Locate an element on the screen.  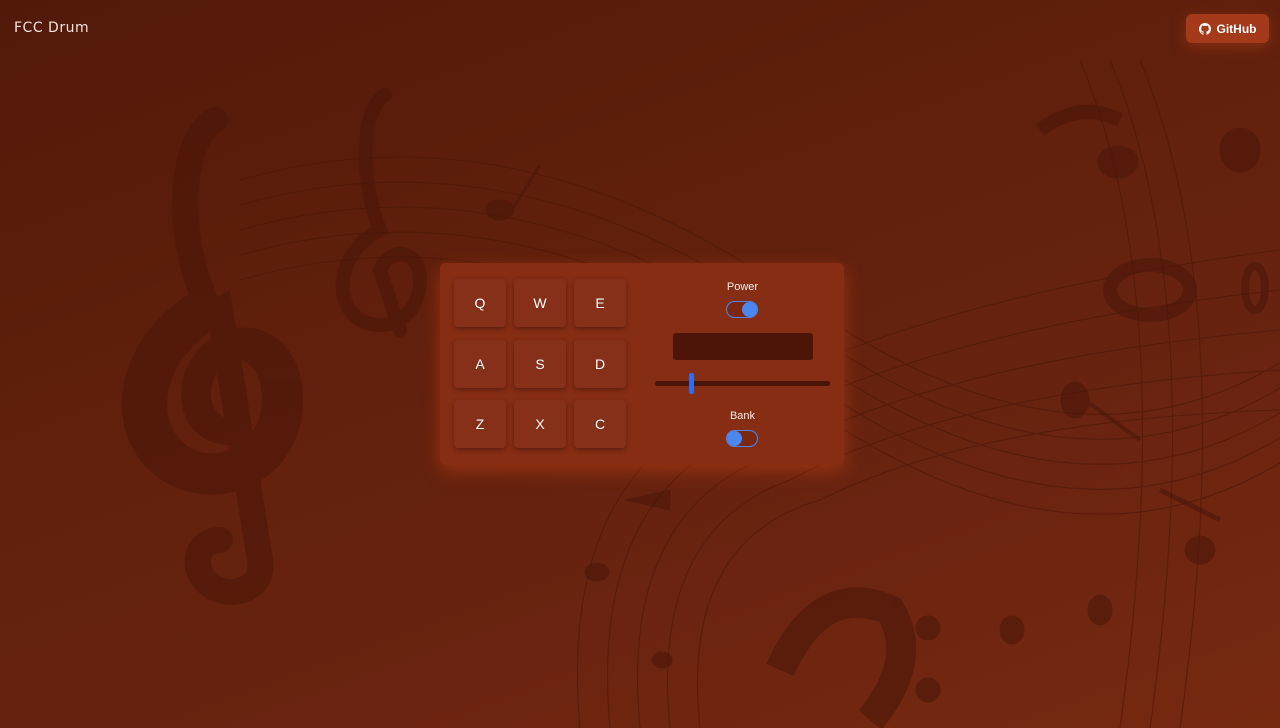
github-button: GitHub is located at coordinates (1227, 28).